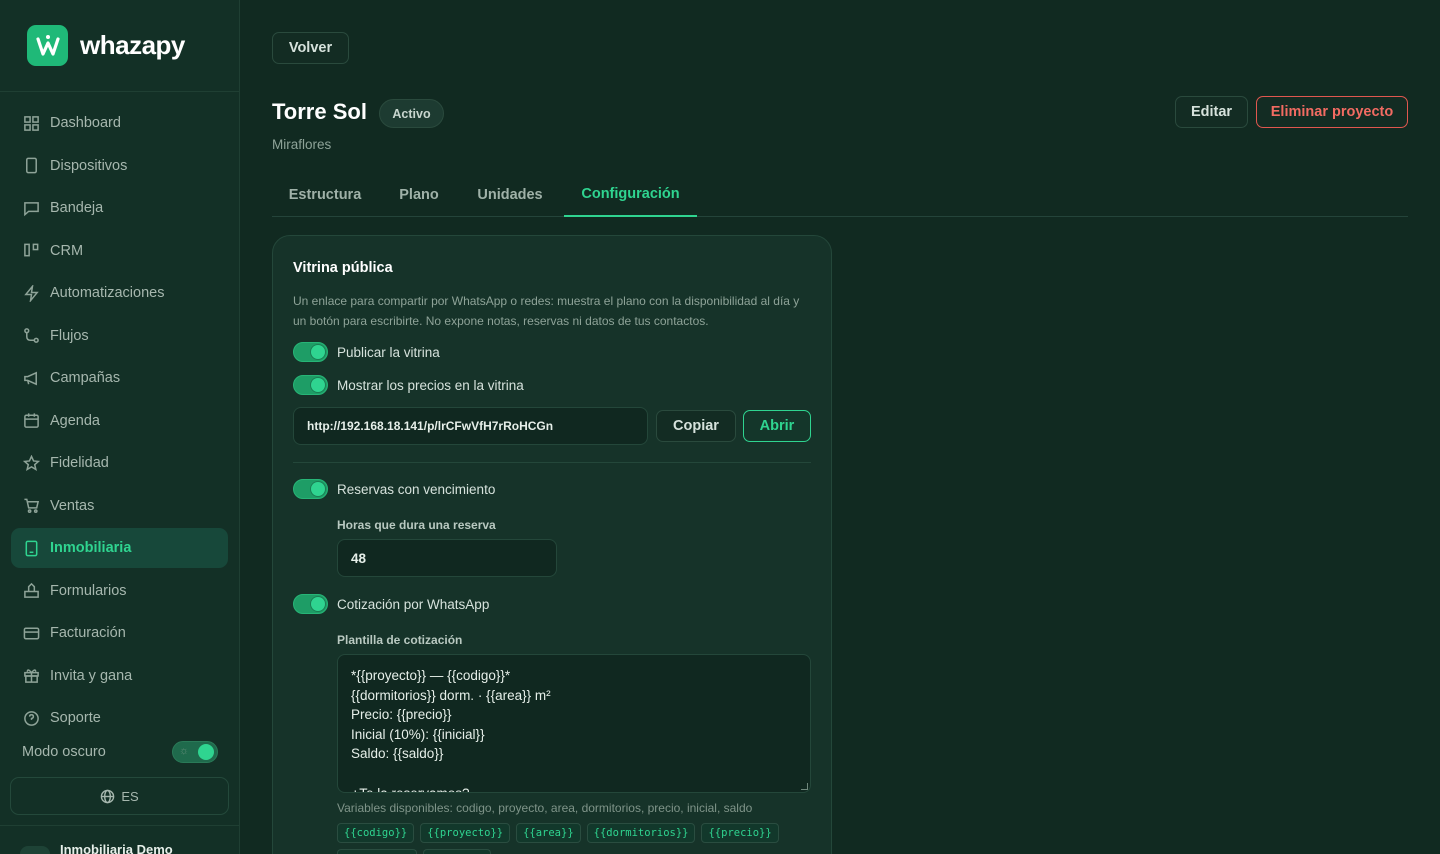  Describe the element at coordinates (430, 385) in the screenshot. I see `show-prices-label: Mostrar los precios en la vitrina` at that location.